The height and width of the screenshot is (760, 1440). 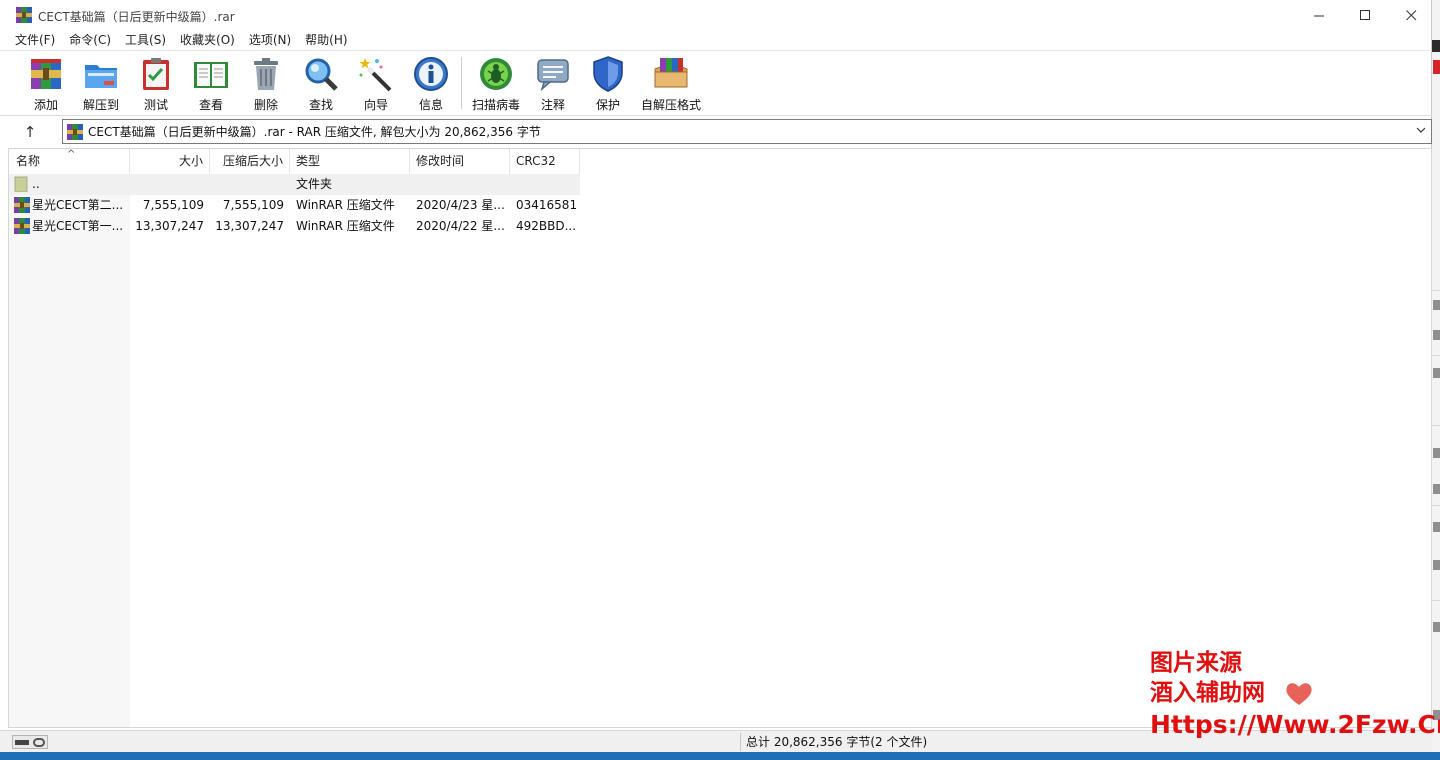 I want to click on extract-to-label: 解压到, so click(x=100, y=105).